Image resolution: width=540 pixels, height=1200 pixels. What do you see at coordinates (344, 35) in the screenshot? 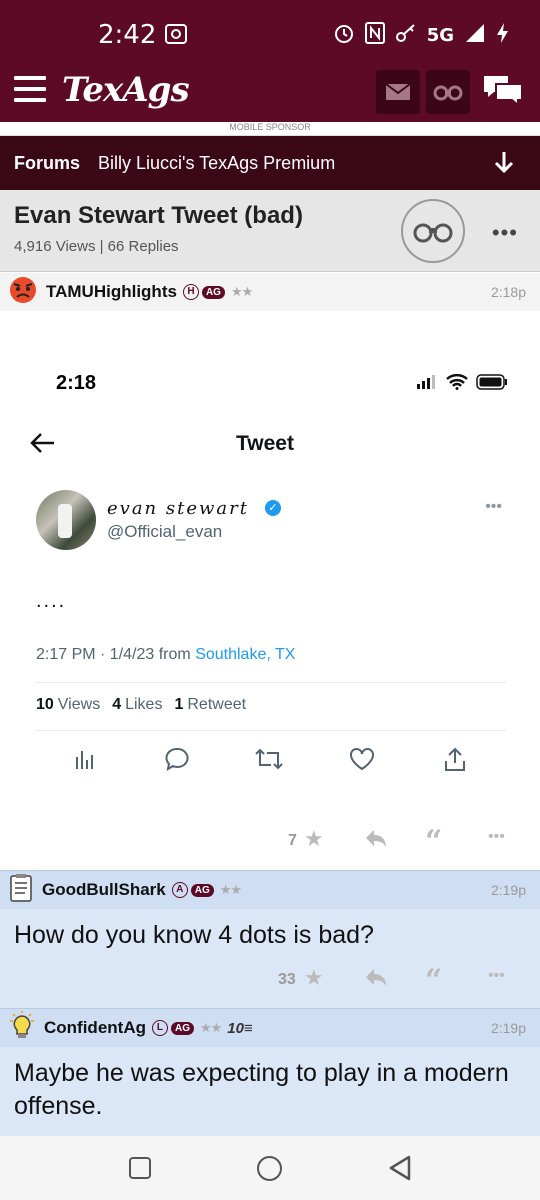
I see `alarm-icon` at bounding box center [344, 35].